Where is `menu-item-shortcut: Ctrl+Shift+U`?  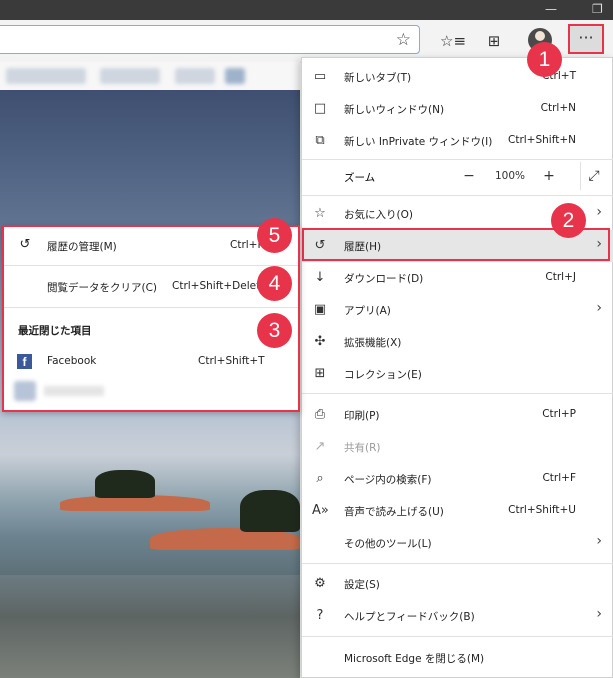
menu-item-shortcut: Ctrl+Shift+U is located at coordinates (542, 510).